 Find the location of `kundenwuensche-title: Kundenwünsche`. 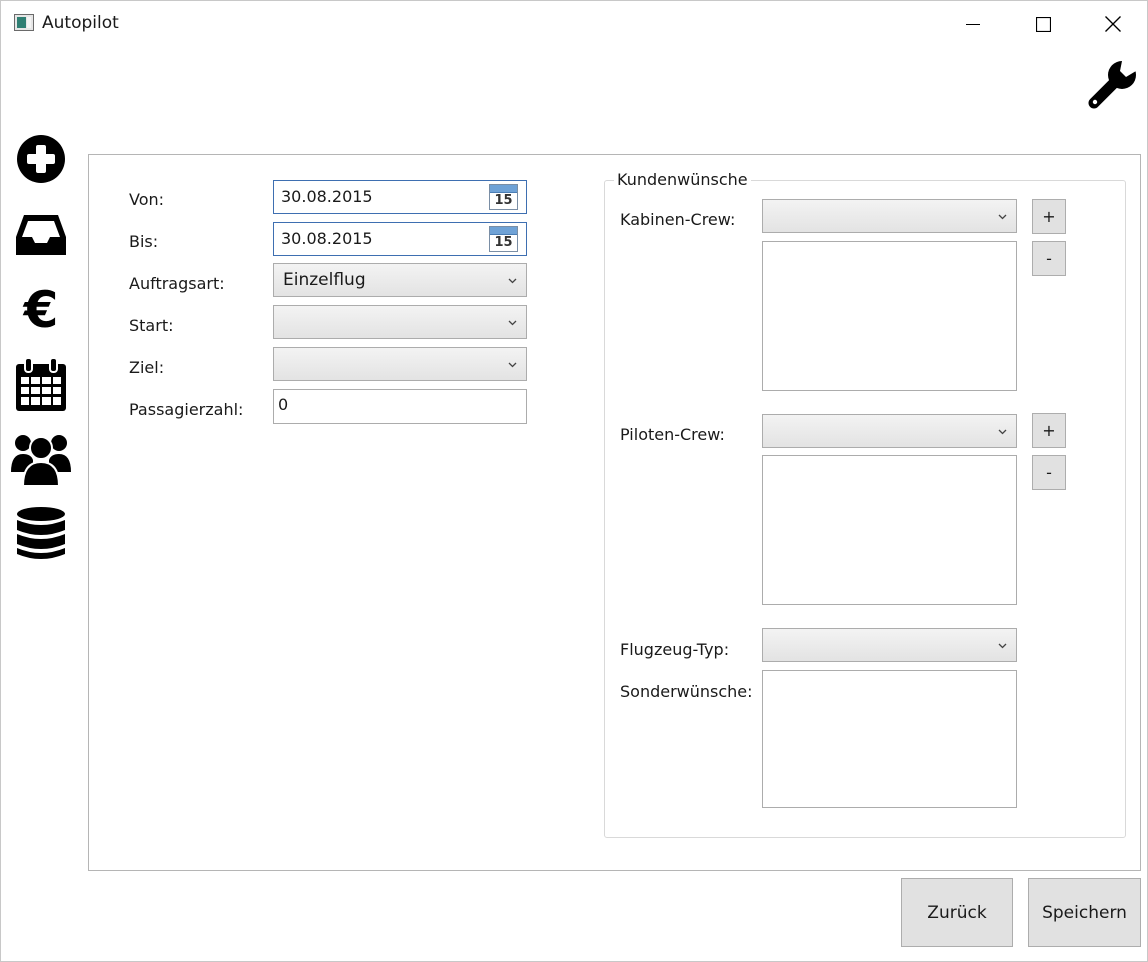

kundenwuensche-title: Kundenwünsche is located at coordinates (682, 179).